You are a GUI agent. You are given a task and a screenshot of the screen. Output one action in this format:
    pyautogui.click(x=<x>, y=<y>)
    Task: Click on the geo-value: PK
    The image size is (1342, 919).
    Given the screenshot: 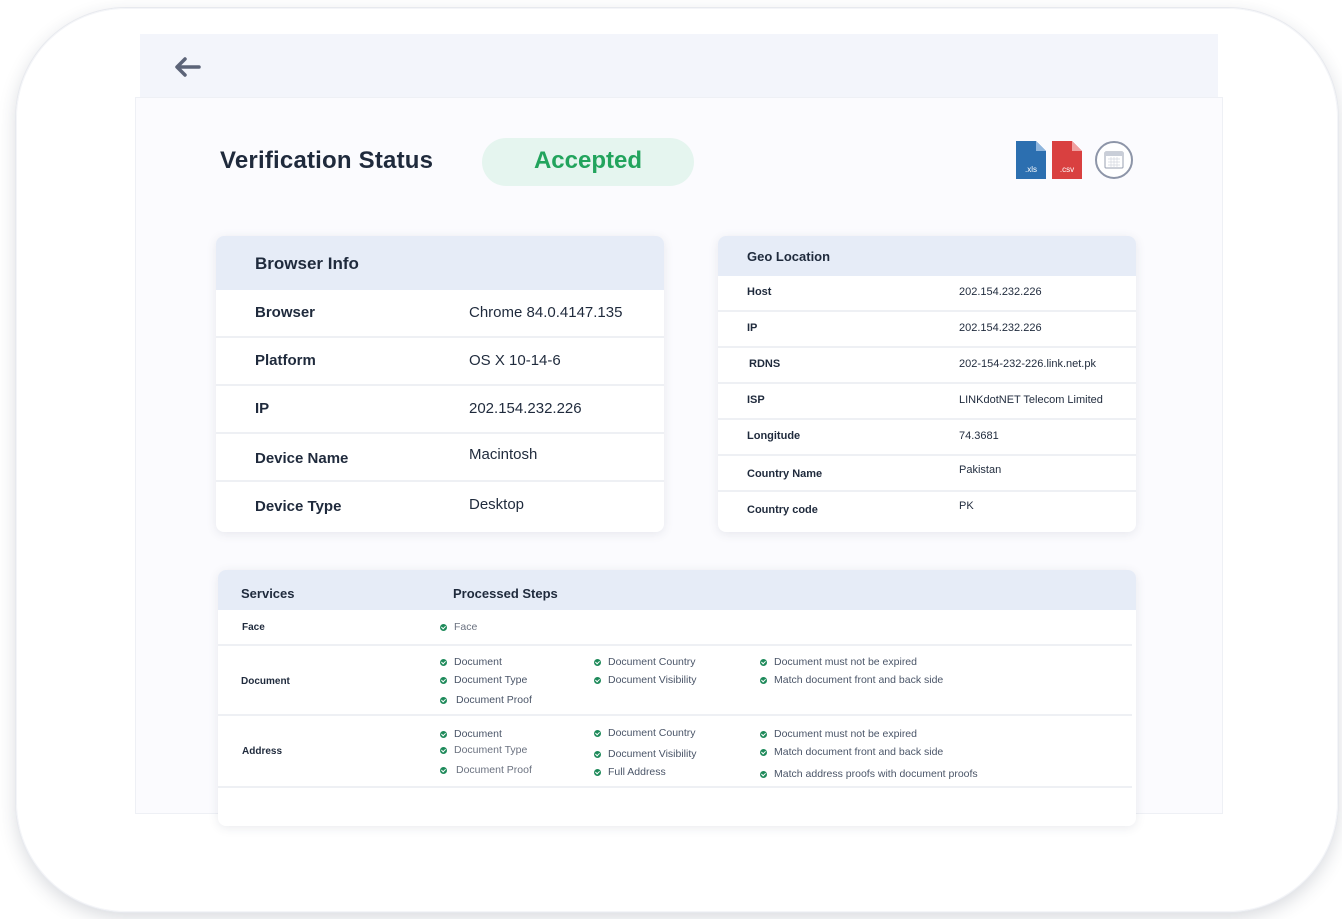 What is the action you would take?
    pyautogui.click(x=966, y=506)
    